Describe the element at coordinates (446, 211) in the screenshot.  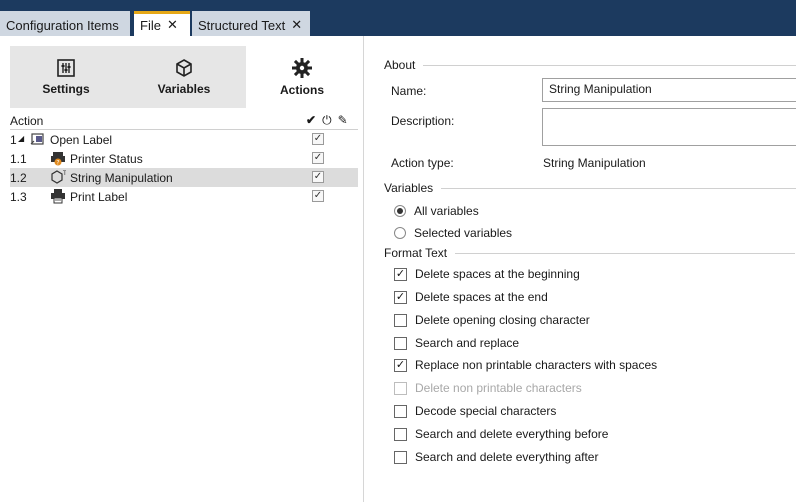
I see `radio-label: All variables` at that location.